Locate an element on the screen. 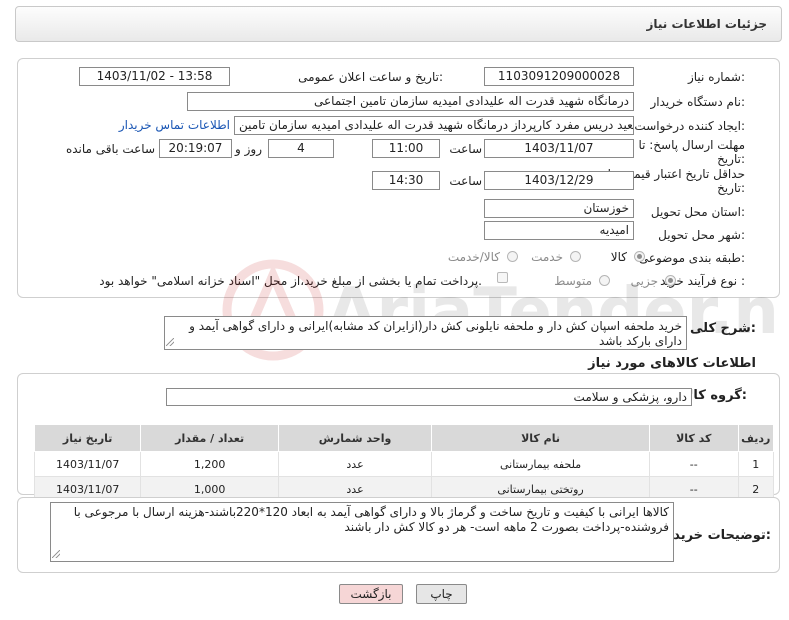  category-radio-service is located at coordinates (575, 256).